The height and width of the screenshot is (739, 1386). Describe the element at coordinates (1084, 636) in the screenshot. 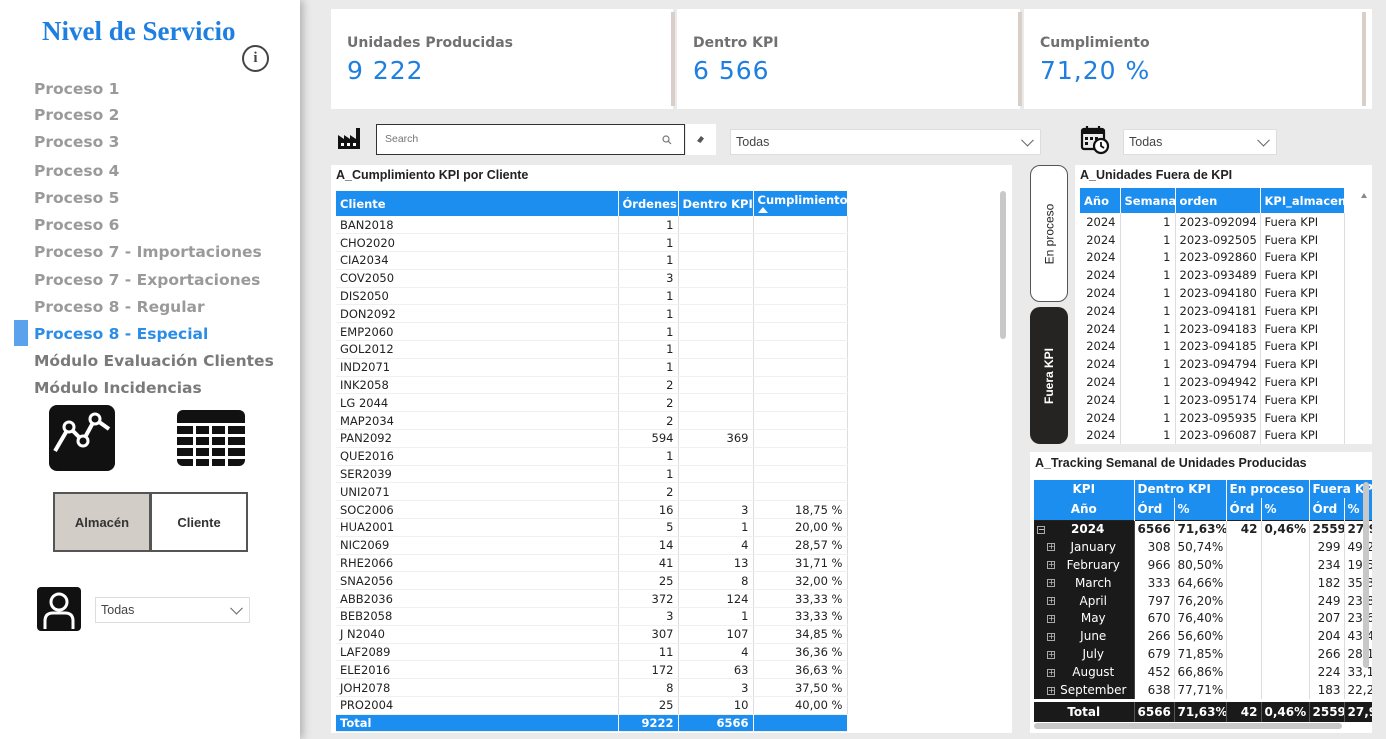

I see `month-cell: June +` at that location.